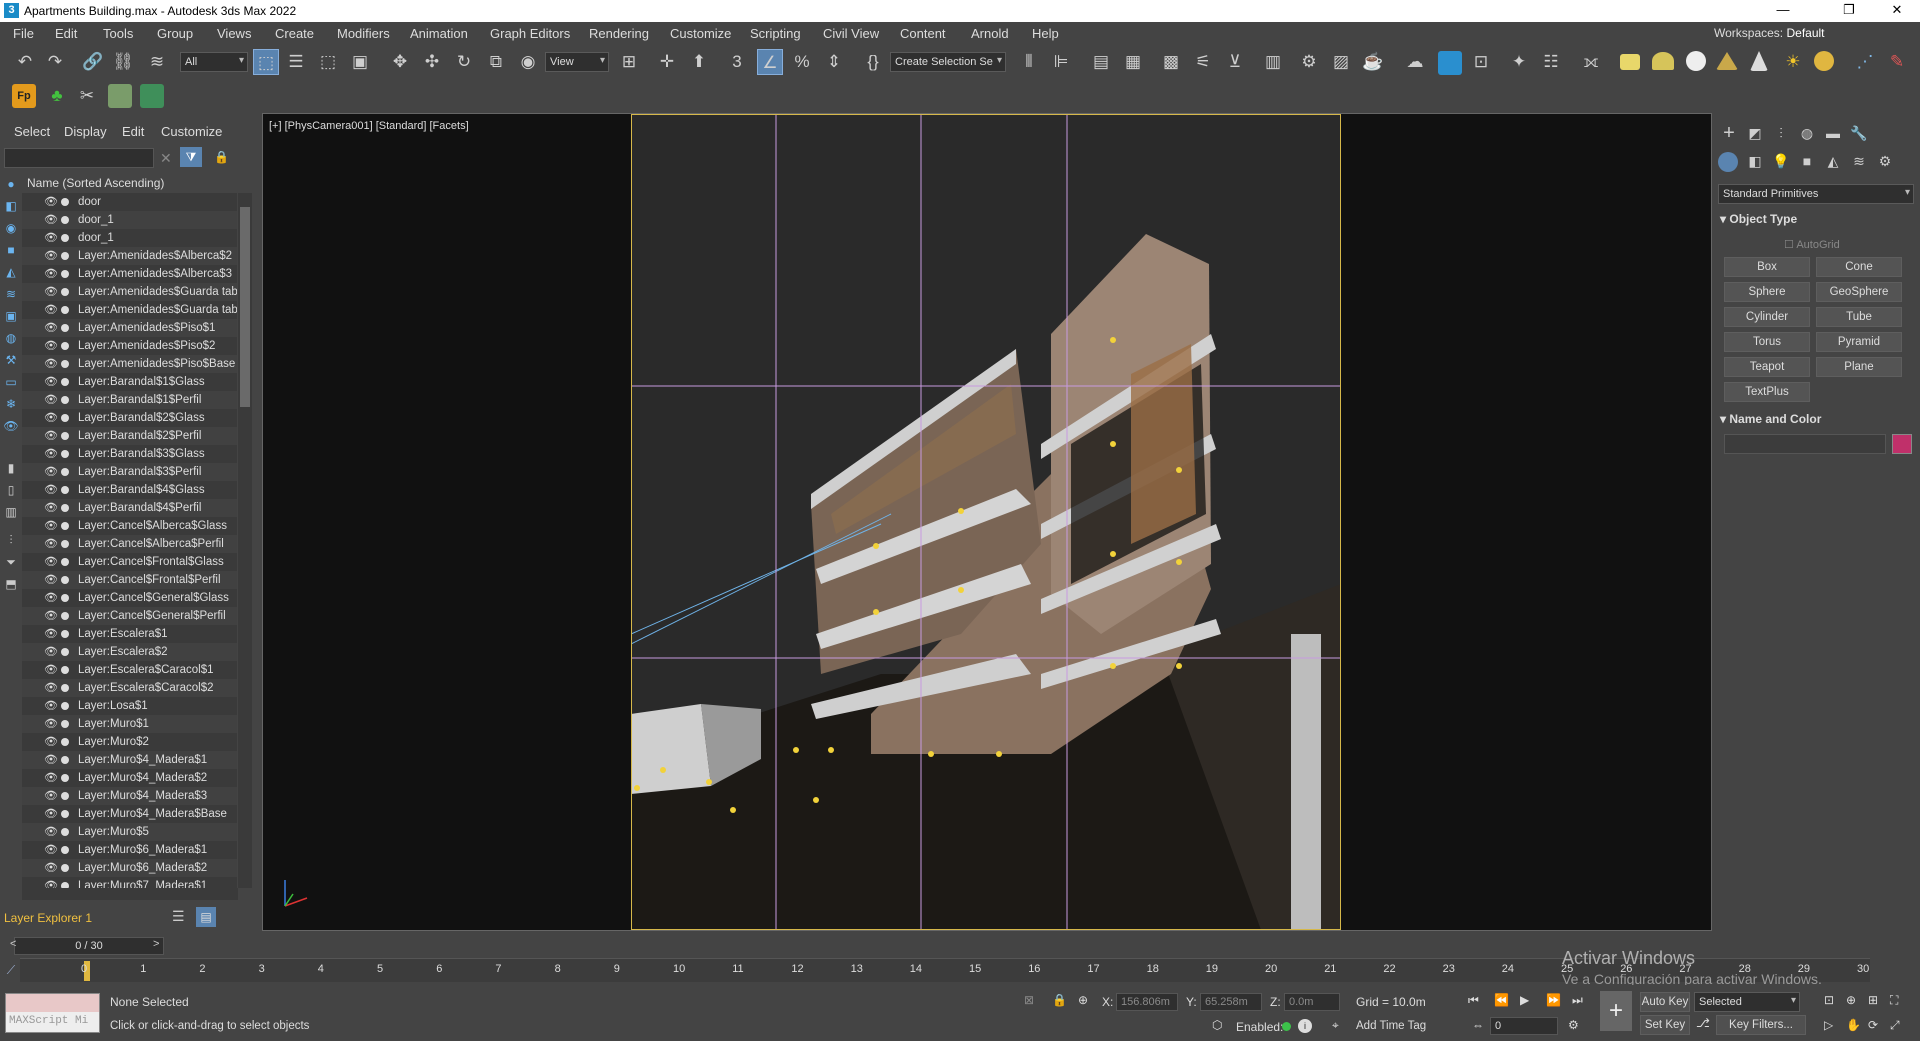  Describe the element at coordinates (11, 970) in the screenshot. I see `curve-editor-toggle-icon: ⟋` at that location.